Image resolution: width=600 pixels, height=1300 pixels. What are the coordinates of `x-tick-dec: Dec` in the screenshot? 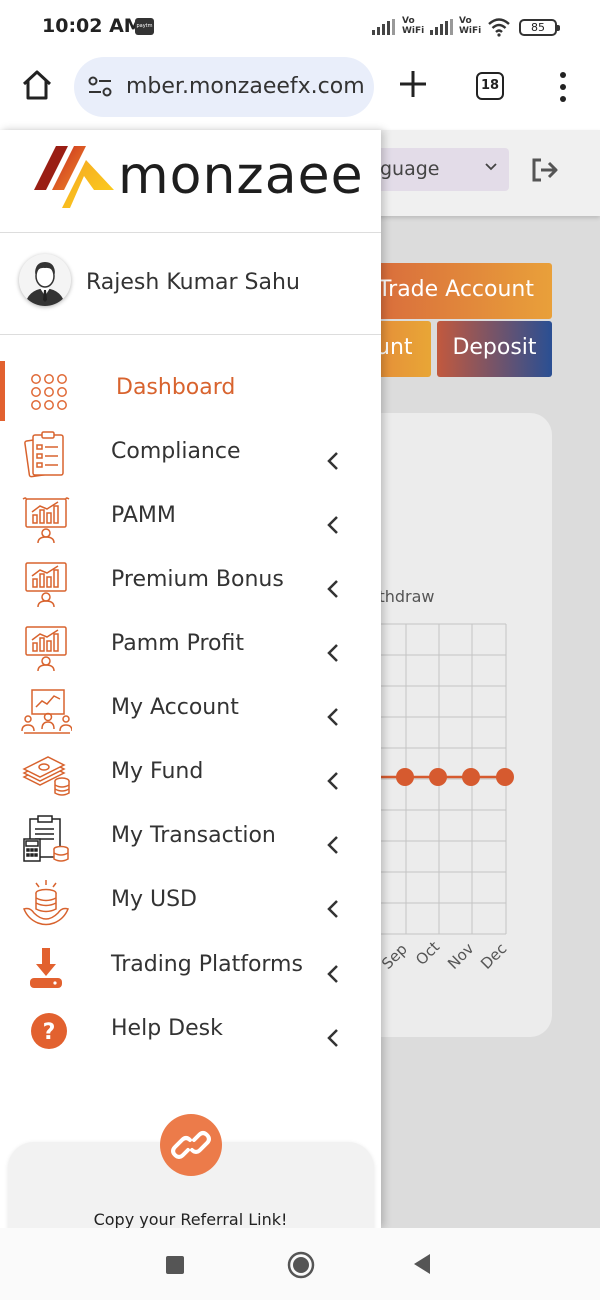 It's located at (493, 956).